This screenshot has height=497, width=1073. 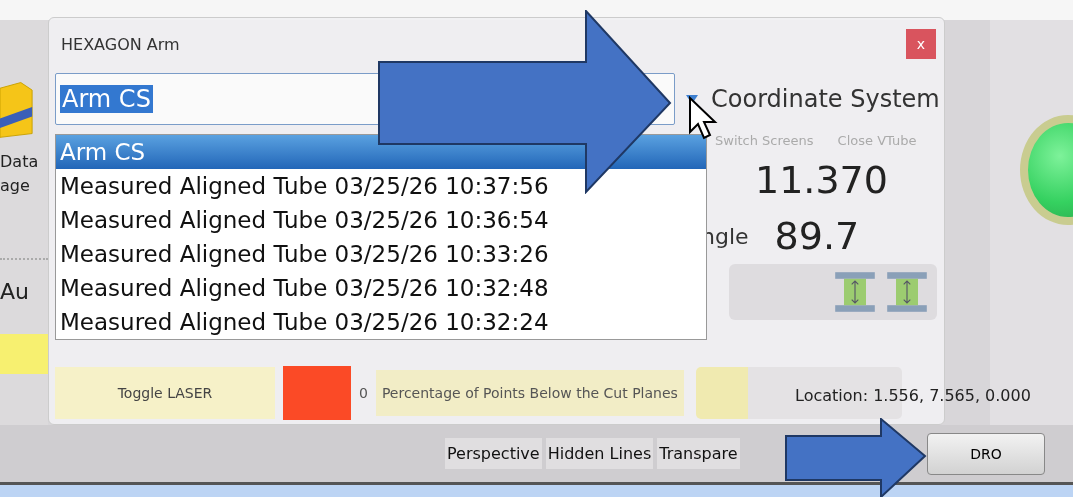 What do you see at coordinates (14, 292) in the screenshot?
I see `panel-label: Au` at bounding box center [14, 292].